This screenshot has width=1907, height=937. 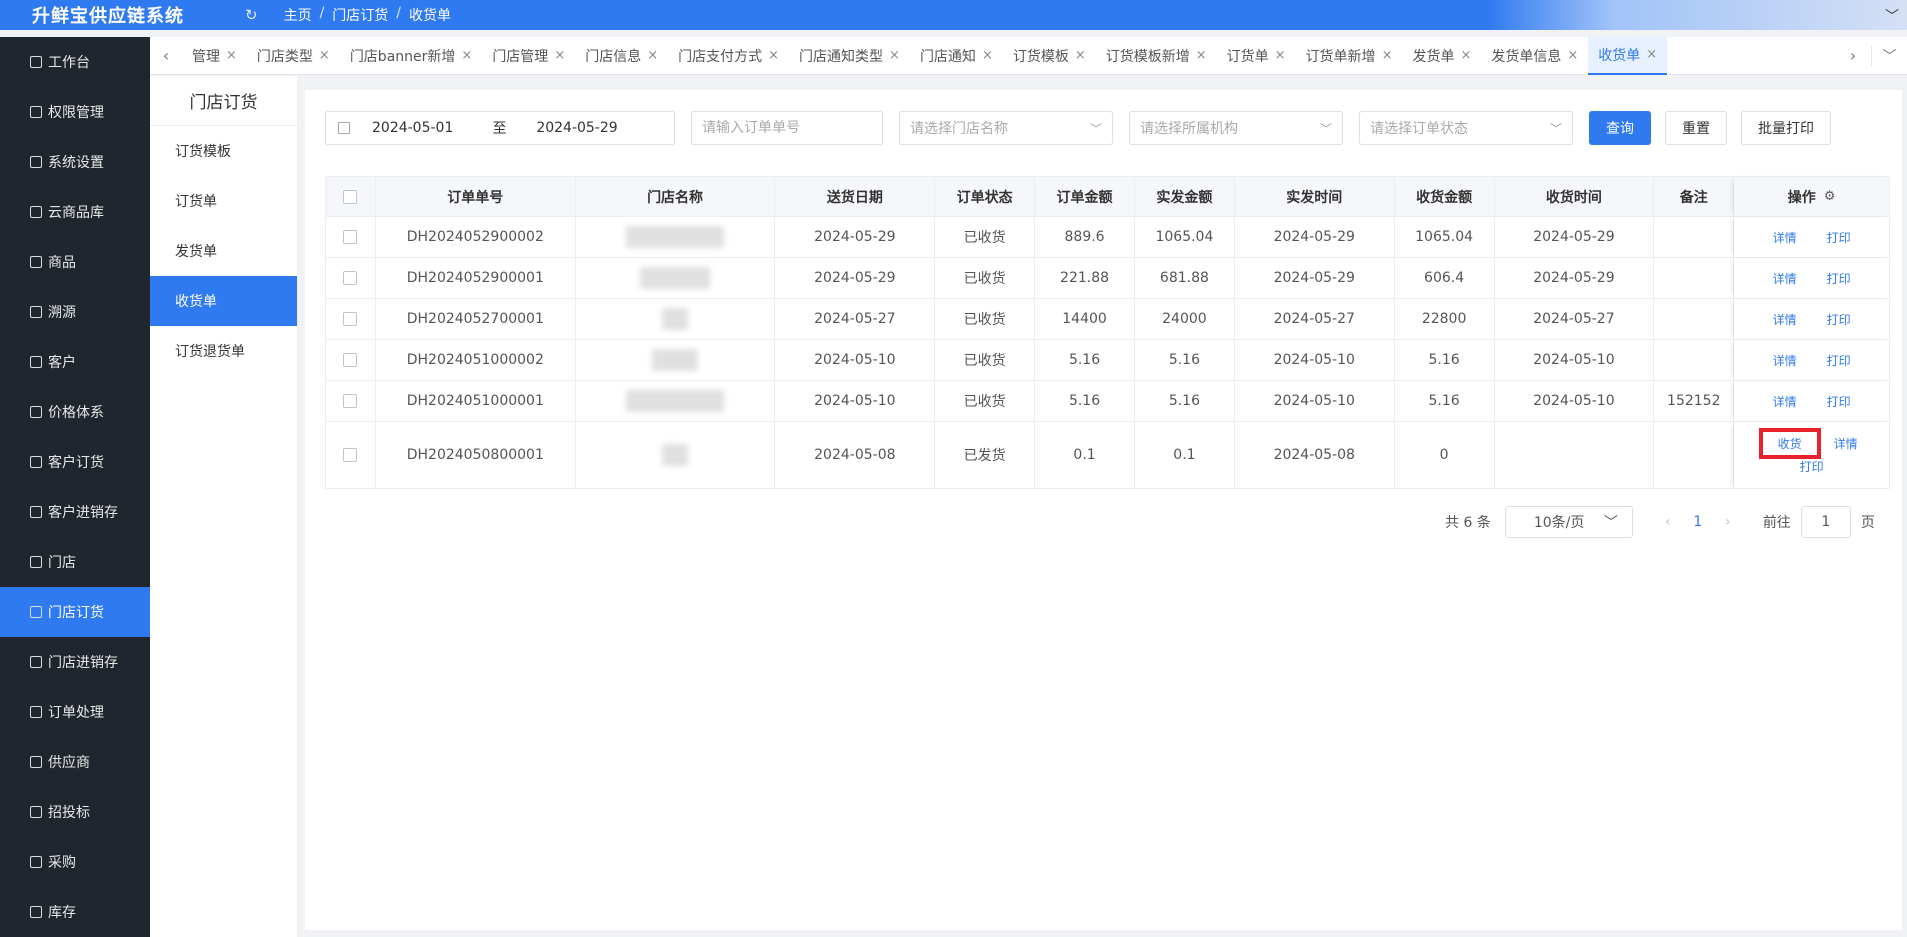 What do you see at coordinates (500, 128) in the screenshot?
I see `date-range-picker: 2024-05-01 至 2024-05-29` at bounding box center [500, 128].